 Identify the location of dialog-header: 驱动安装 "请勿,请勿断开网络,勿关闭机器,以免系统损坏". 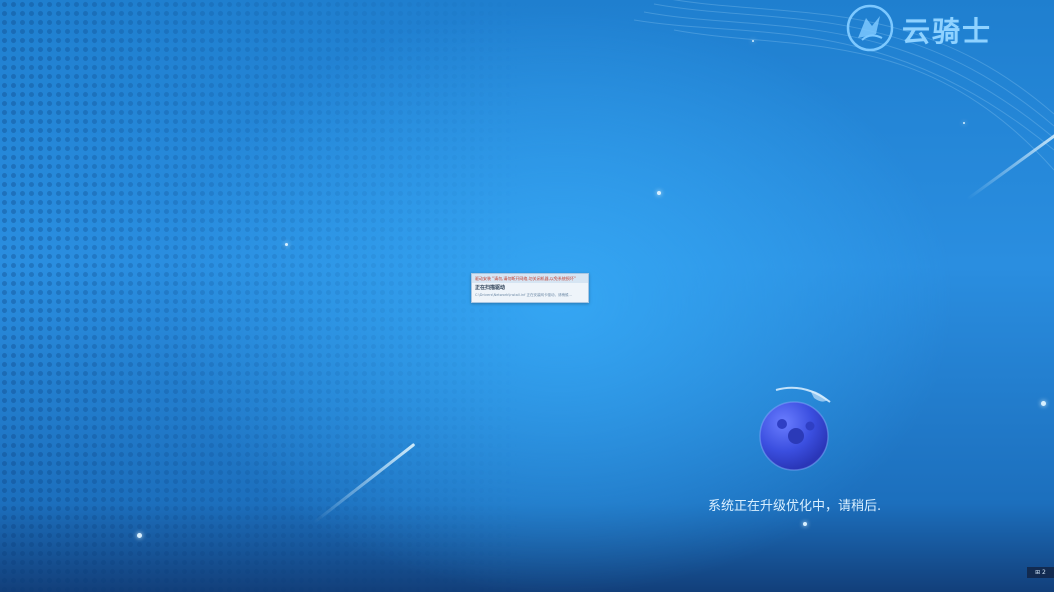
(530, 278).